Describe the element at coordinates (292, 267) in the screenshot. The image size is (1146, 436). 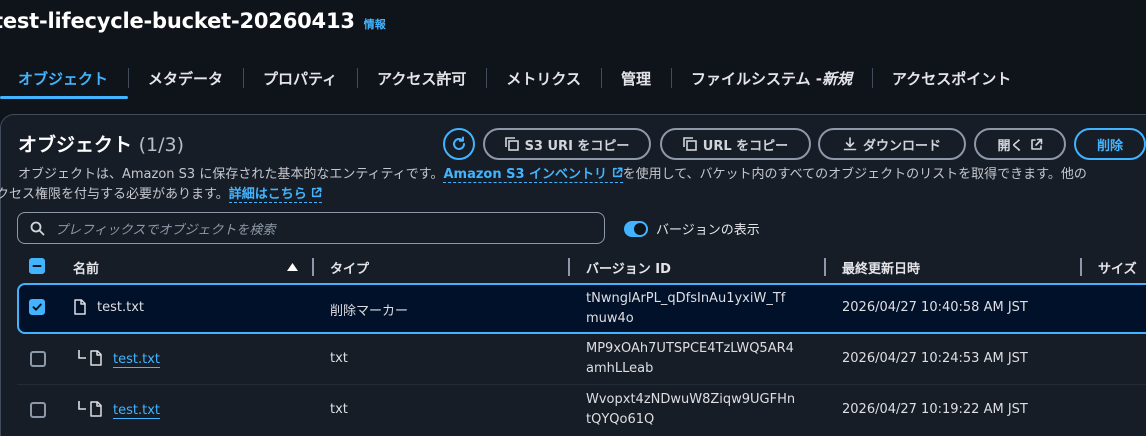
I see `sort-ascending-icon` at that location.